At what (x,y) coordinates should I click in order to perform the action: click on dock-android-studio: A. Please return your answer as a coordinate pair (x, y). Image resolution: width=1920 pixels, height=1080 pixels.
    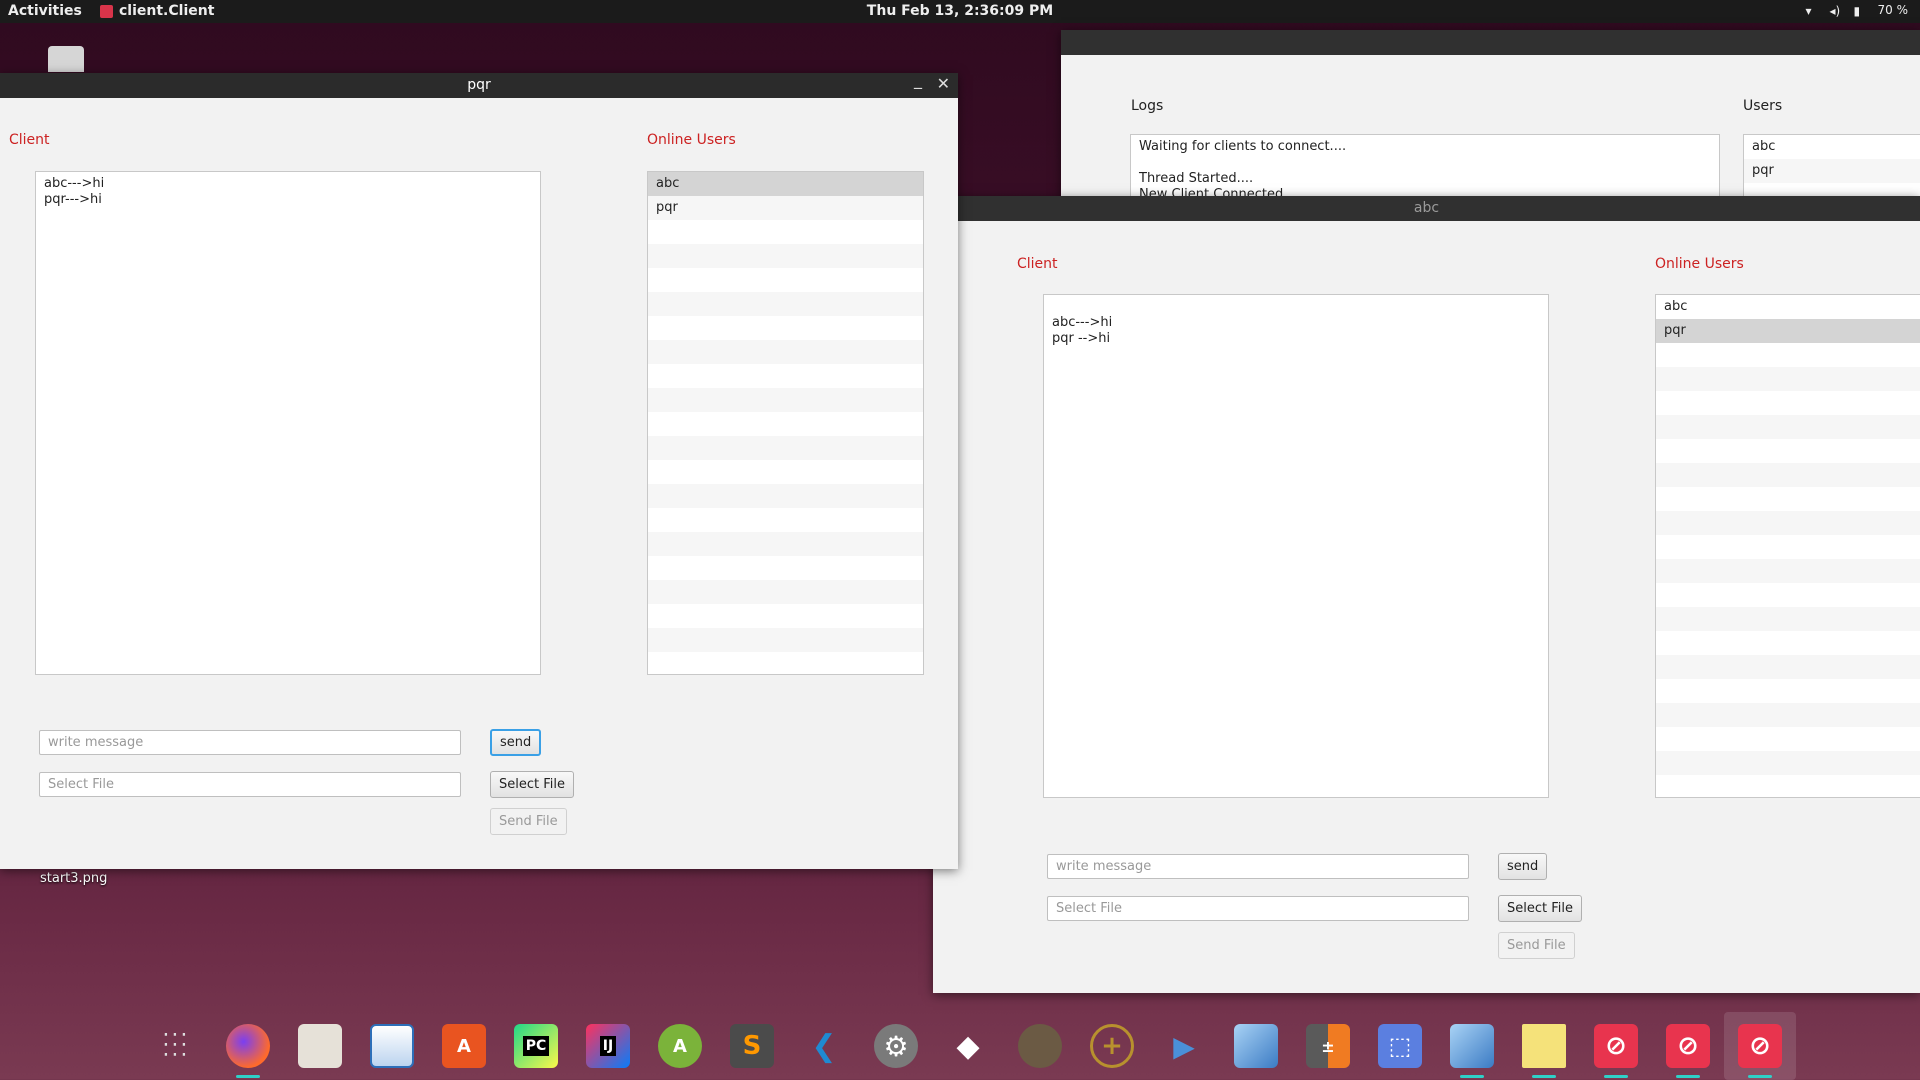
    Looking at the image, I should click on (680, 1046).